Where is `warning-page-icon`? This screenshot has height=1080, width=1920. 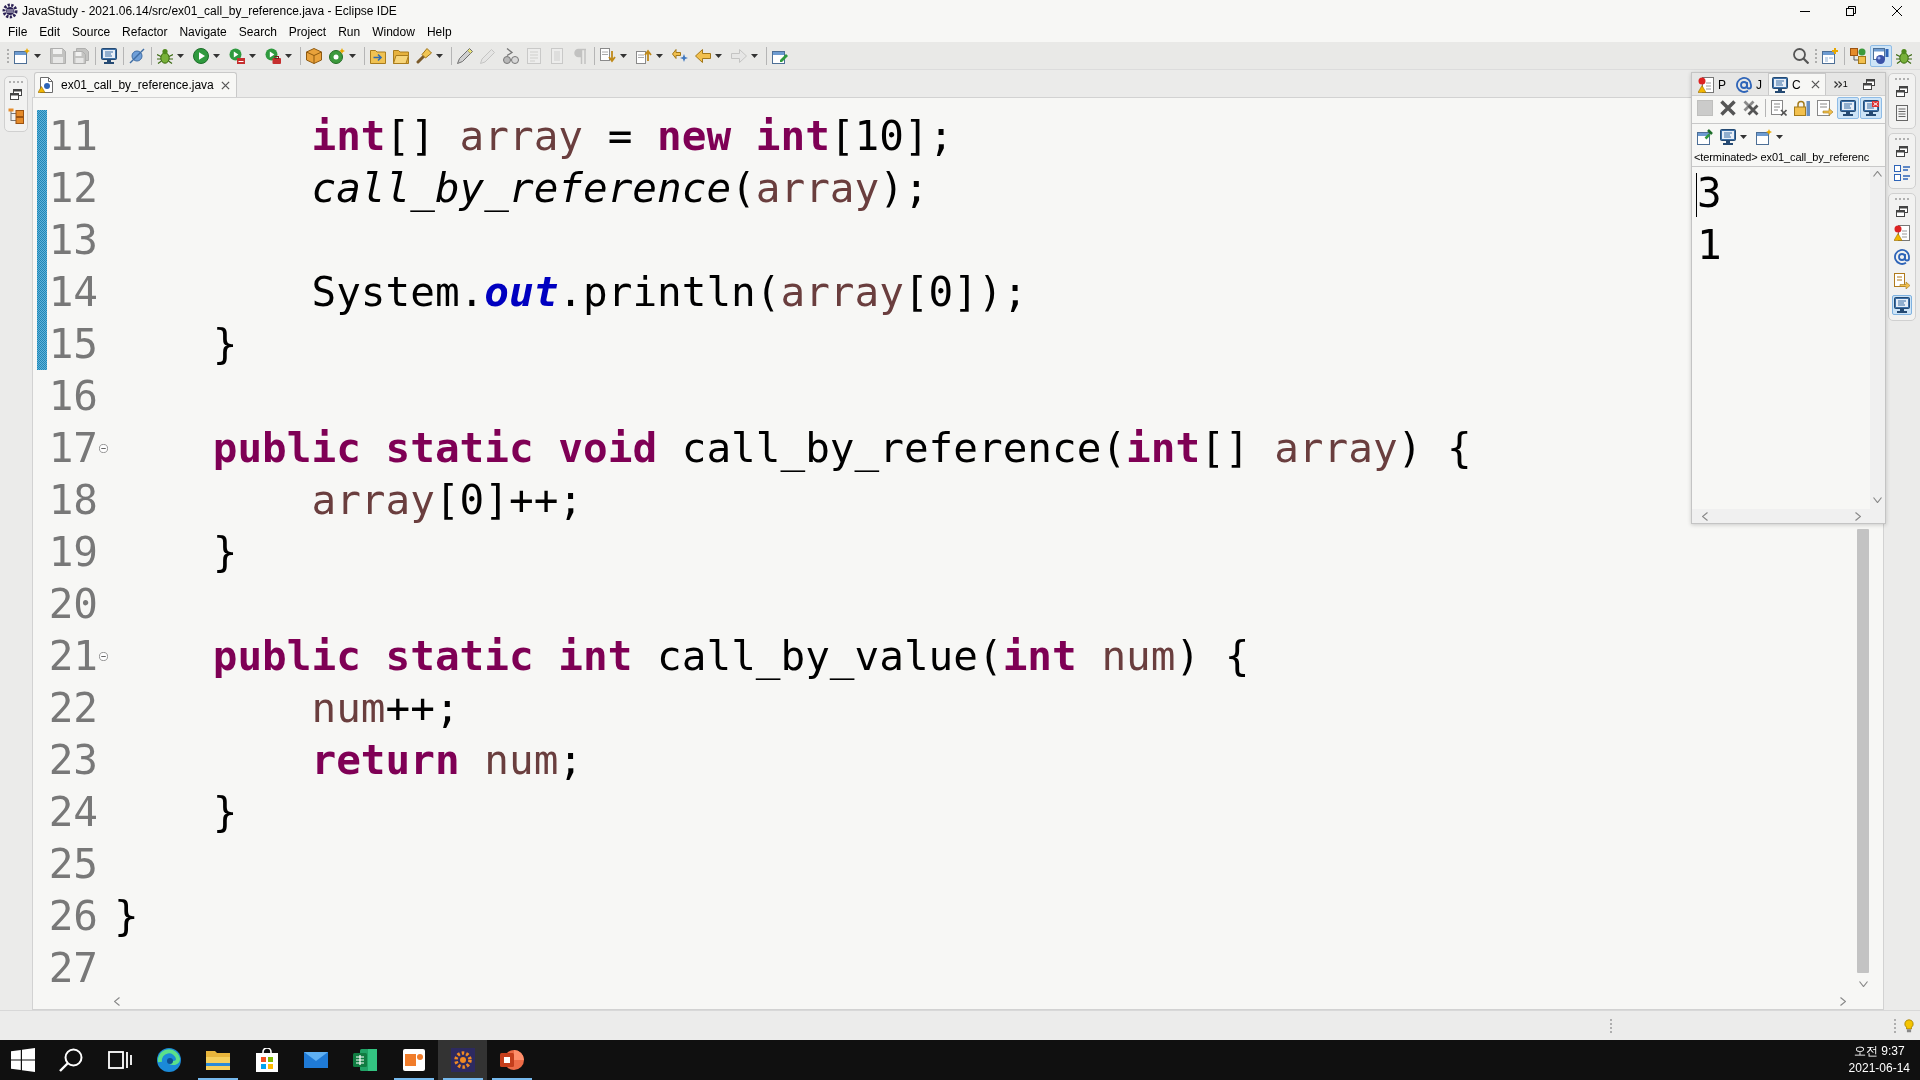 warning-page-icon is located at coordinates (1902, 233).